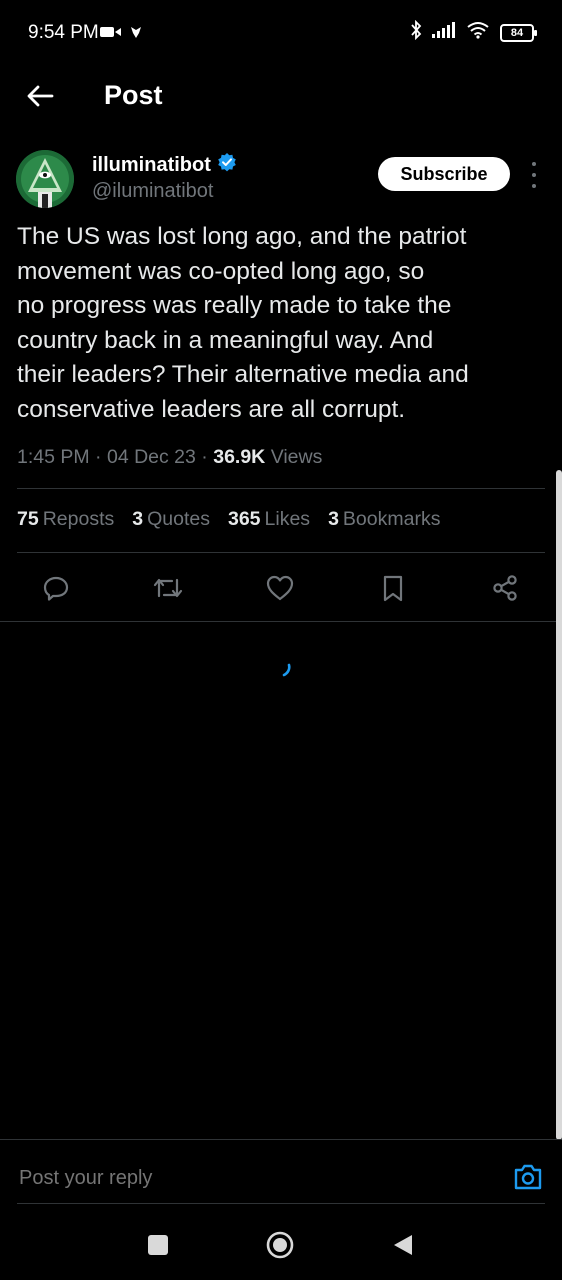 Image resolution: width=562 pixels, height=1280 pixels. What do you see at coordinates (78, 519) in the screenshot?
I see `reposts-label: Reposts` at bounding box center [78, 519].